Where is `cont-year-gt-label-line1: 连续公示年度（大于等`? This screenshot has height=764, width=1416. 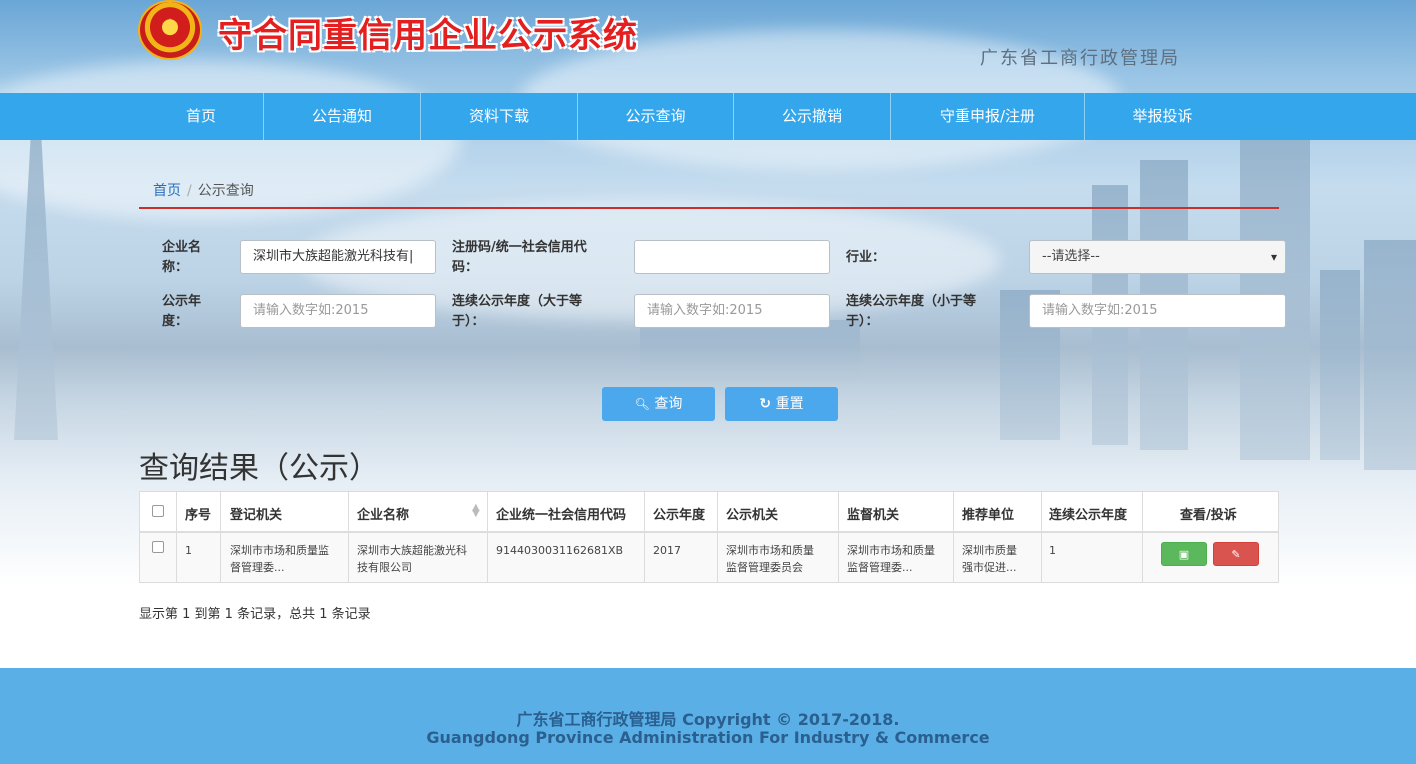
cont-year-gt-label-line1: 连续公示年度（大于等 is located at coordinates (517, 301).